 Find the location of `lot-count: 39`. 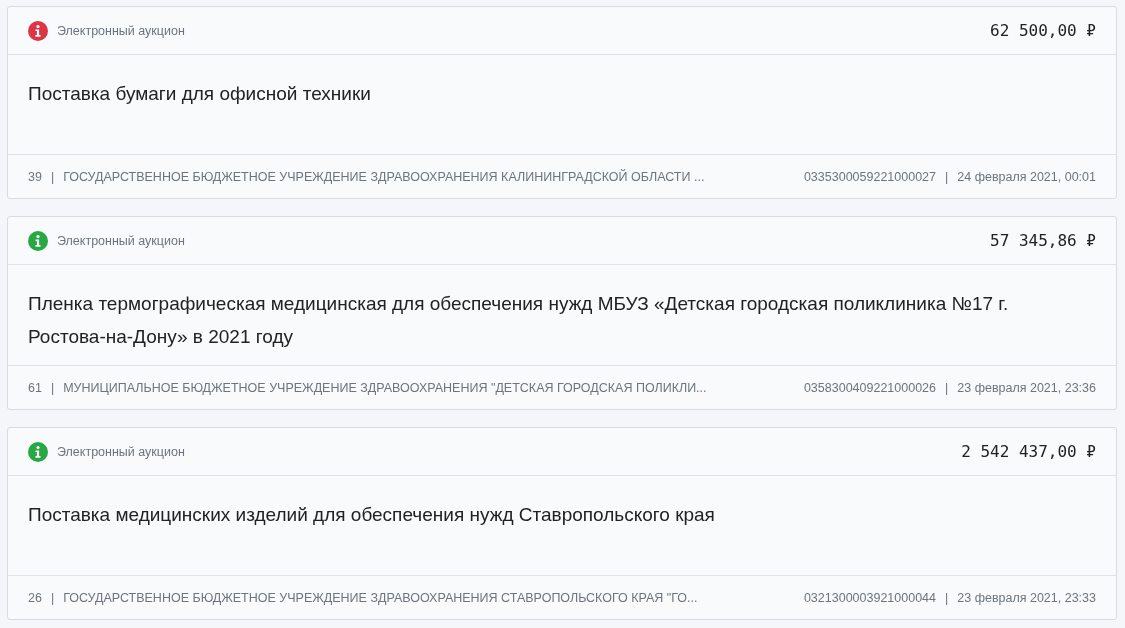

lot-count: 39 is located at coordinates (35, 176).